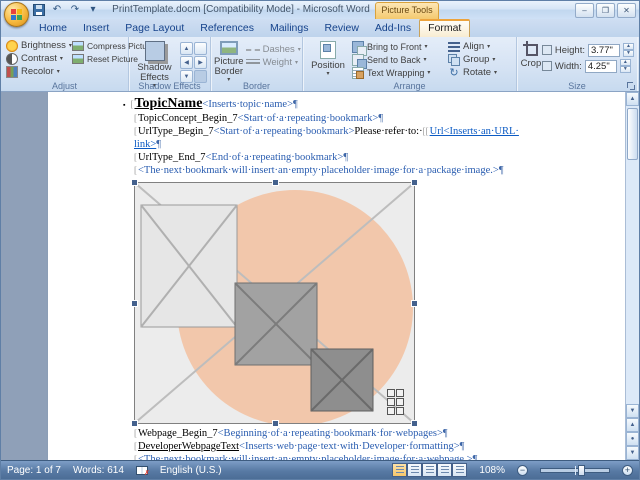 Image resolution: width=640 pixels, height=480 pixels. What do you see at coordinates (522, 470) in the screenshot?
I see `zoom-out-button: −` at bounding box center [522, 470].